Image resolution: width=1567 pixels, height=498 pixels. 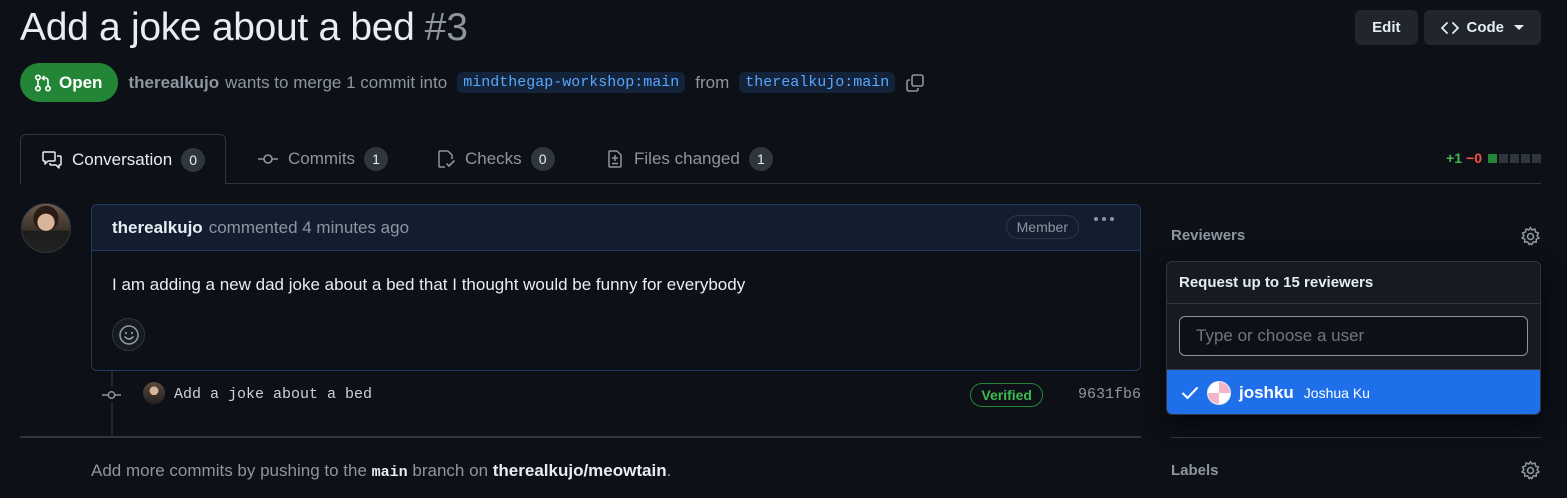 I want to click on tab-label: Conversation, so click(x=122, y=159).